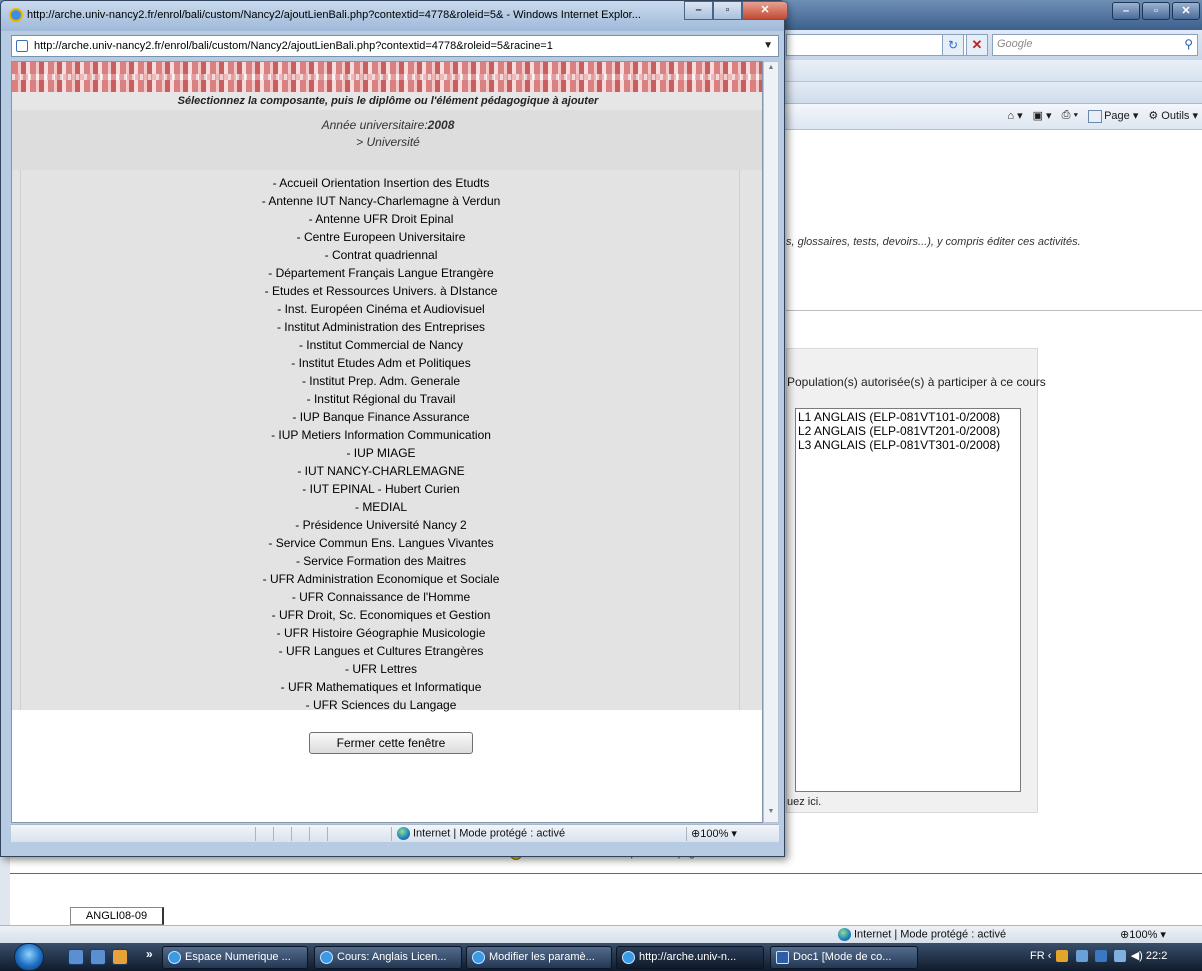 Image resolution: width=1202 pixels, height=971 pixels. Describe the element at coordinates (381, 471) in the screenshot. I see `component-link: - IUT NANCY-CHARLEMAGNE` at that location.